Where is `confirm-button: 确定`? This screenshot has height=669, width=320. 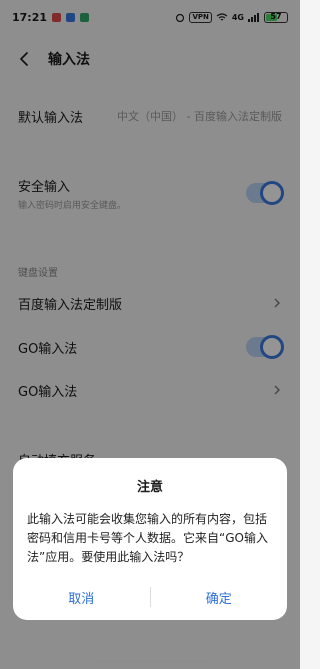 confirm-button: 确定 is located at coordinates (219, 597).